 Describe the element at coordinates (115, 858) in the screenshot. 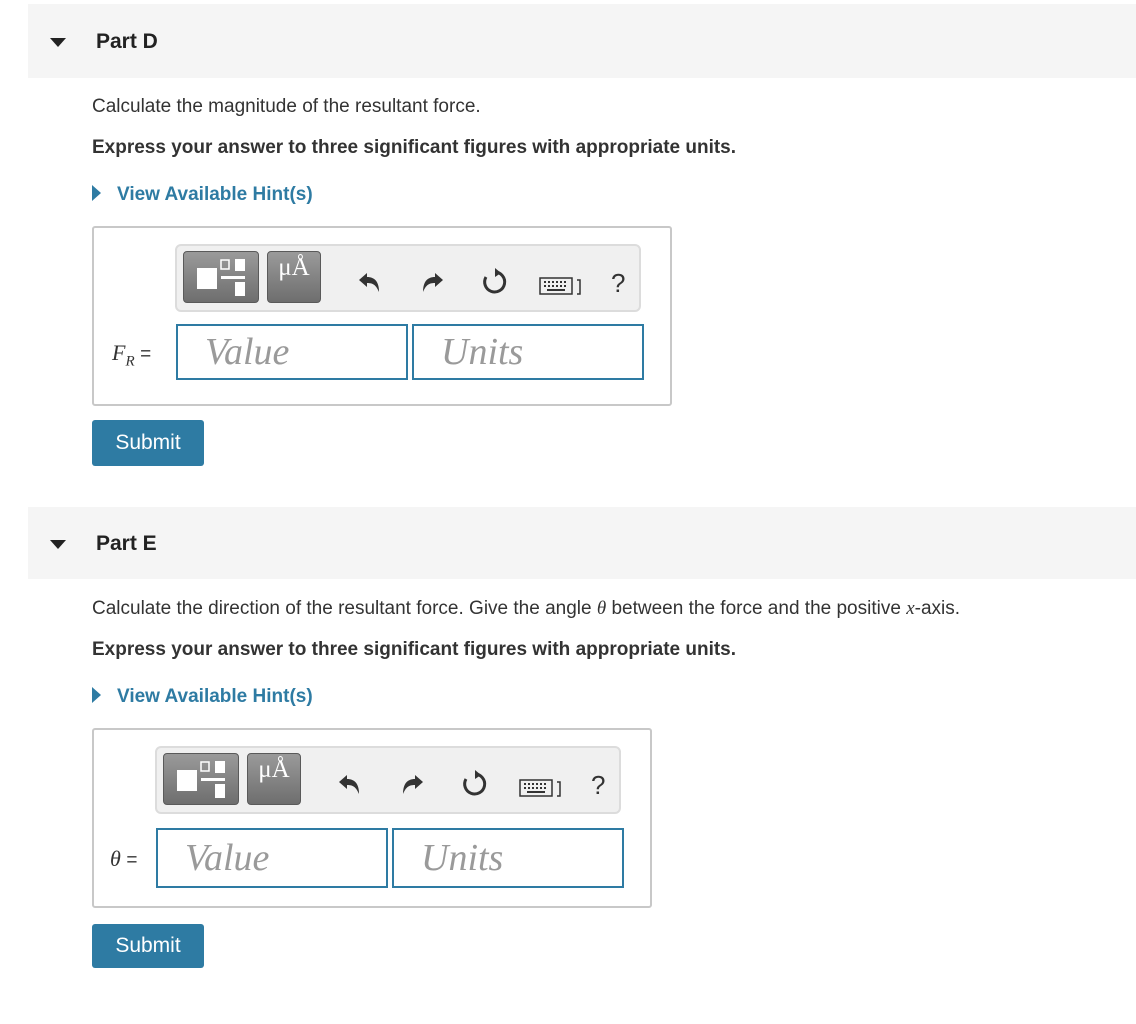

I see `theta-variable-symbol: θ` at that location.